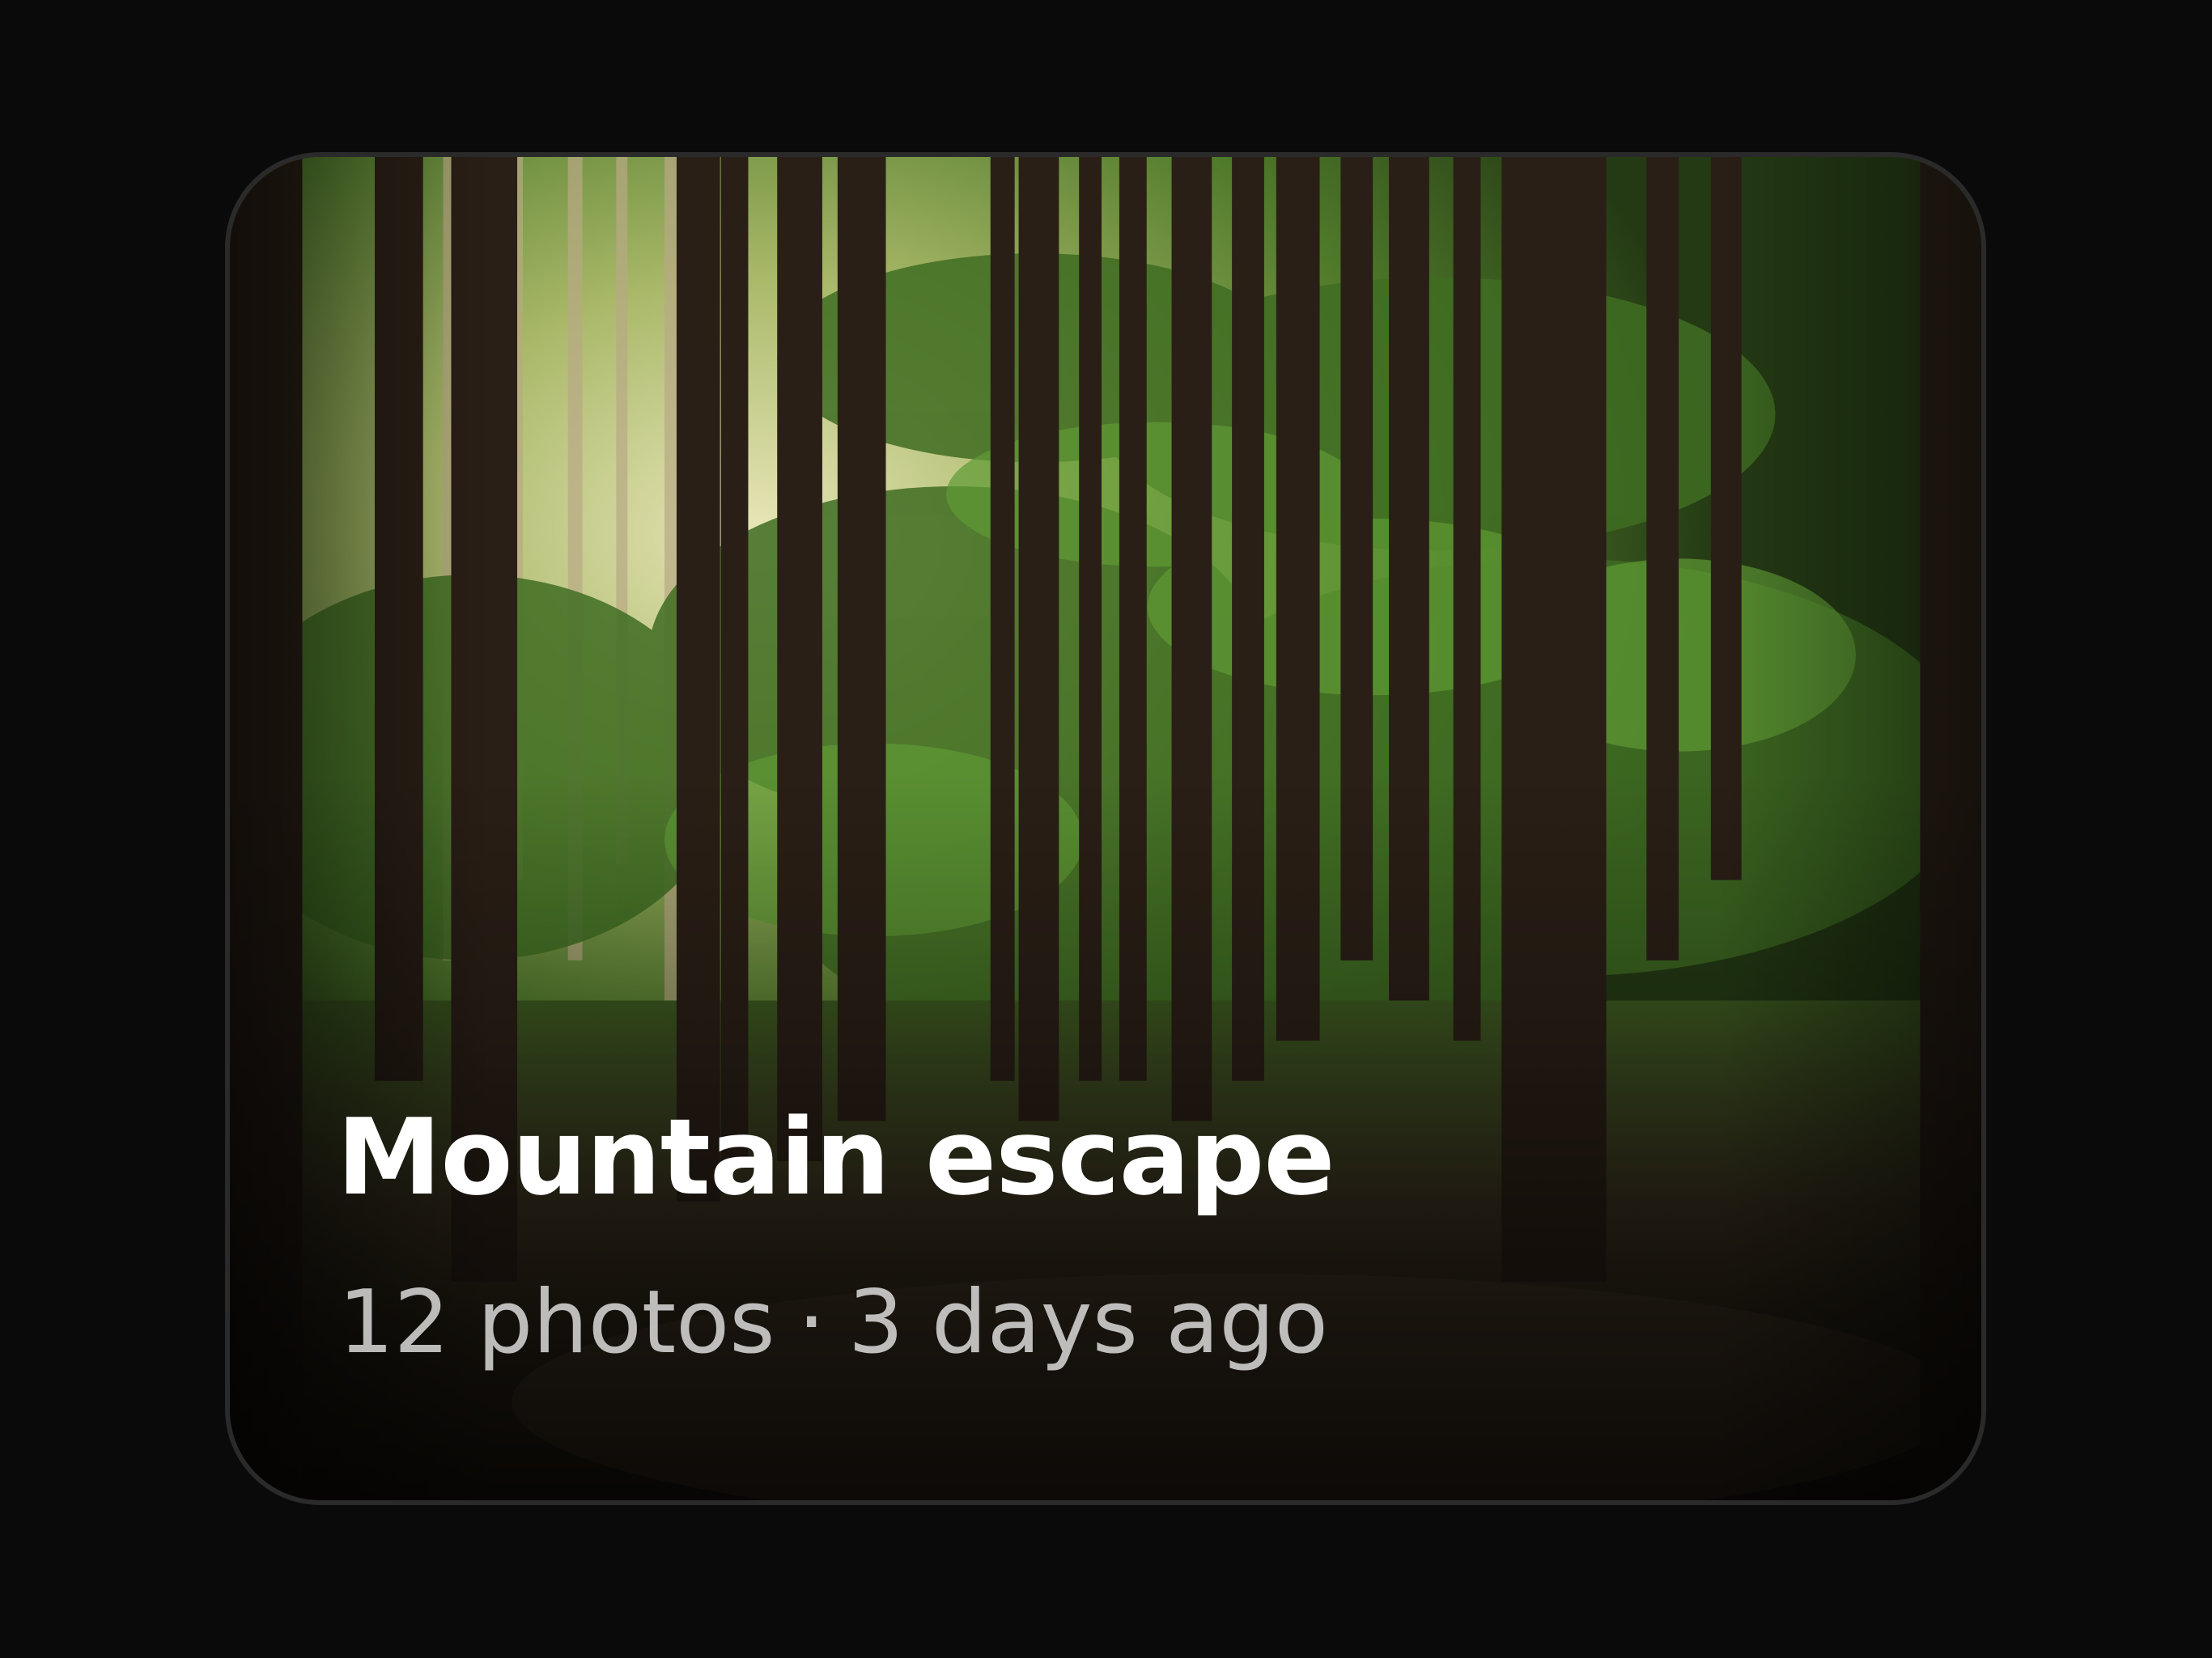  What do you see at coordinates (833, 1322) in the screenshot?
I see `album-meta: 12 photos · 3 days ago` at bounding box center [833, 1322].